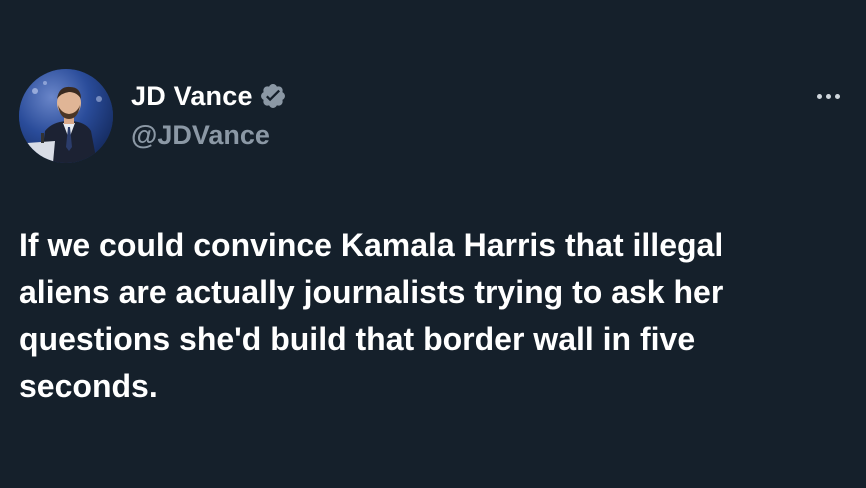 The height and width of the screenshot is (488, 866). Describe the element at coordinates (273, 96) in the screenshot. I see `verified-badge-icon` at that location.